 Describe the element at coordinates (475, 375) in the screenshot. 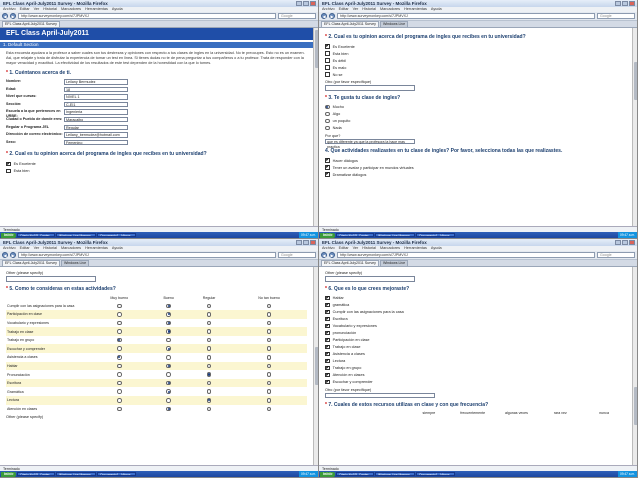

I see `option-item: ✔ Atención en clases` at that location.